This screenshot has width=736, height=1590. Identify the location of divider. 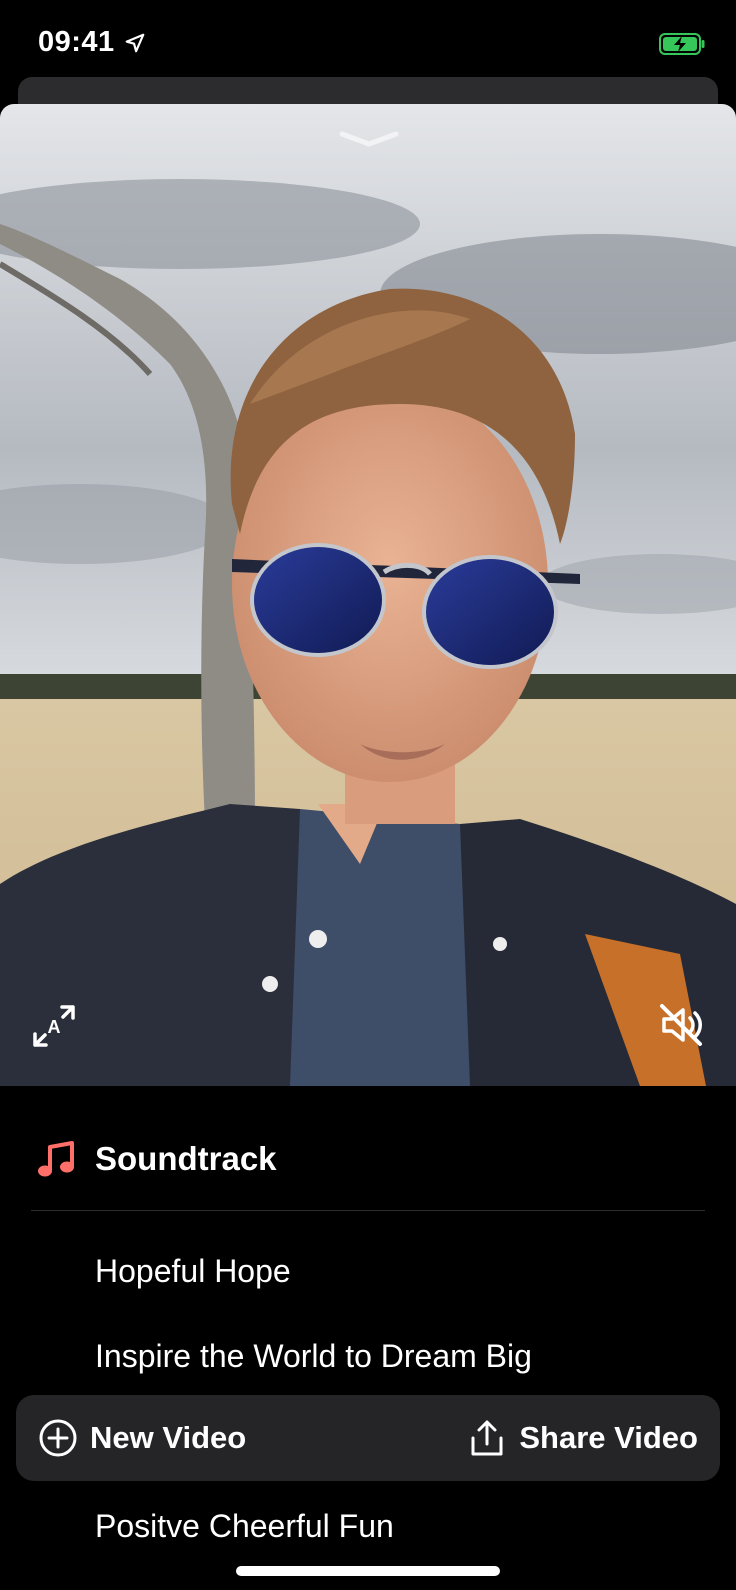
(368, 1210).